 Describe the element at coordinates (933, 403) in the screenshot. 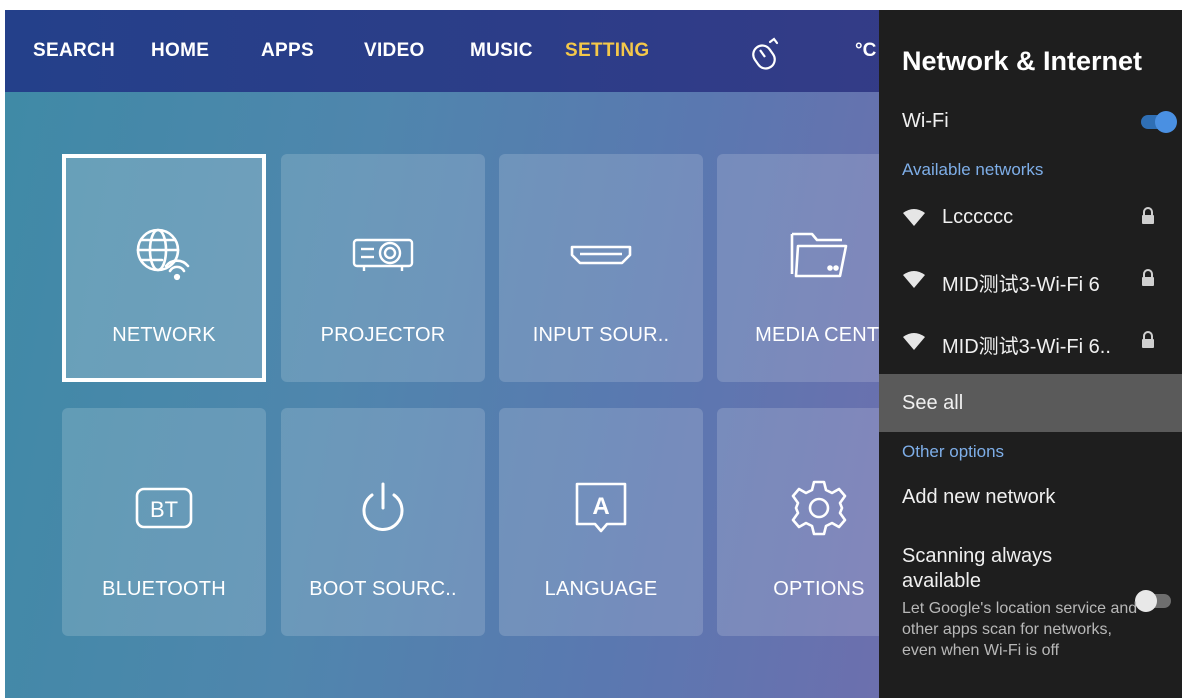

I see `see-all-label: See all` at that location.